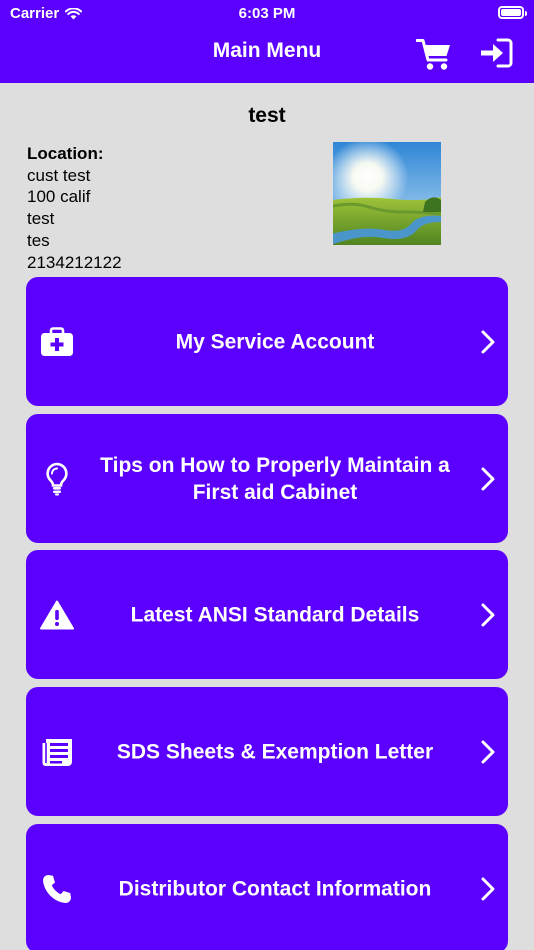  What do you see at coordinates (57, 752) in the screenshot?
I see `document-list-icon` at bounding box center [57, 752].